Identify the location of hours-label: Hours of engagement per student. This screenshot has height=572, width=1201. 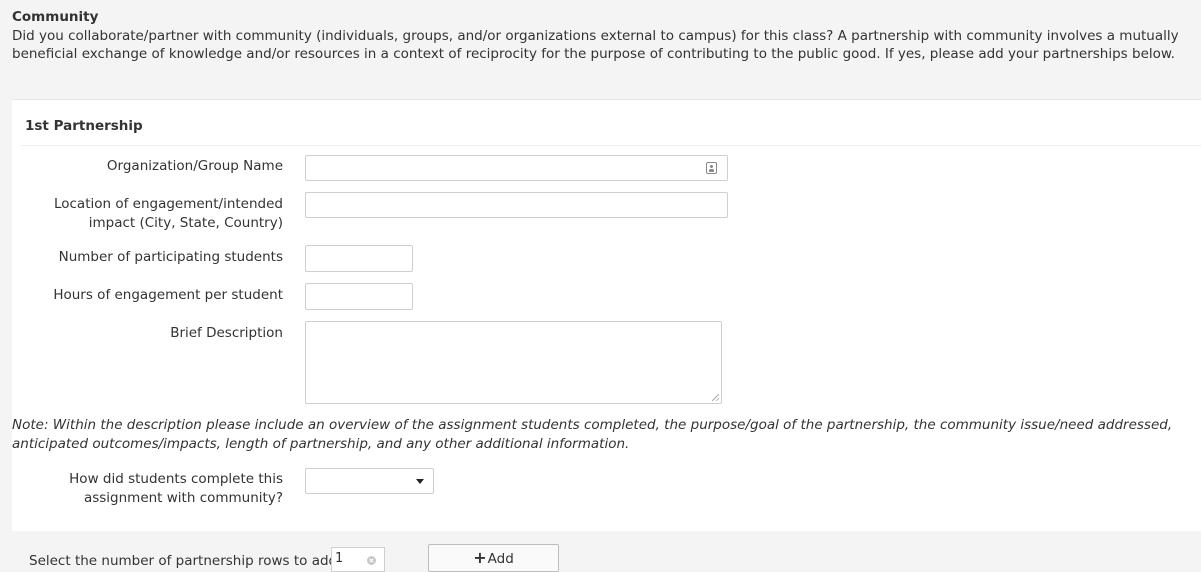
(168, 295).